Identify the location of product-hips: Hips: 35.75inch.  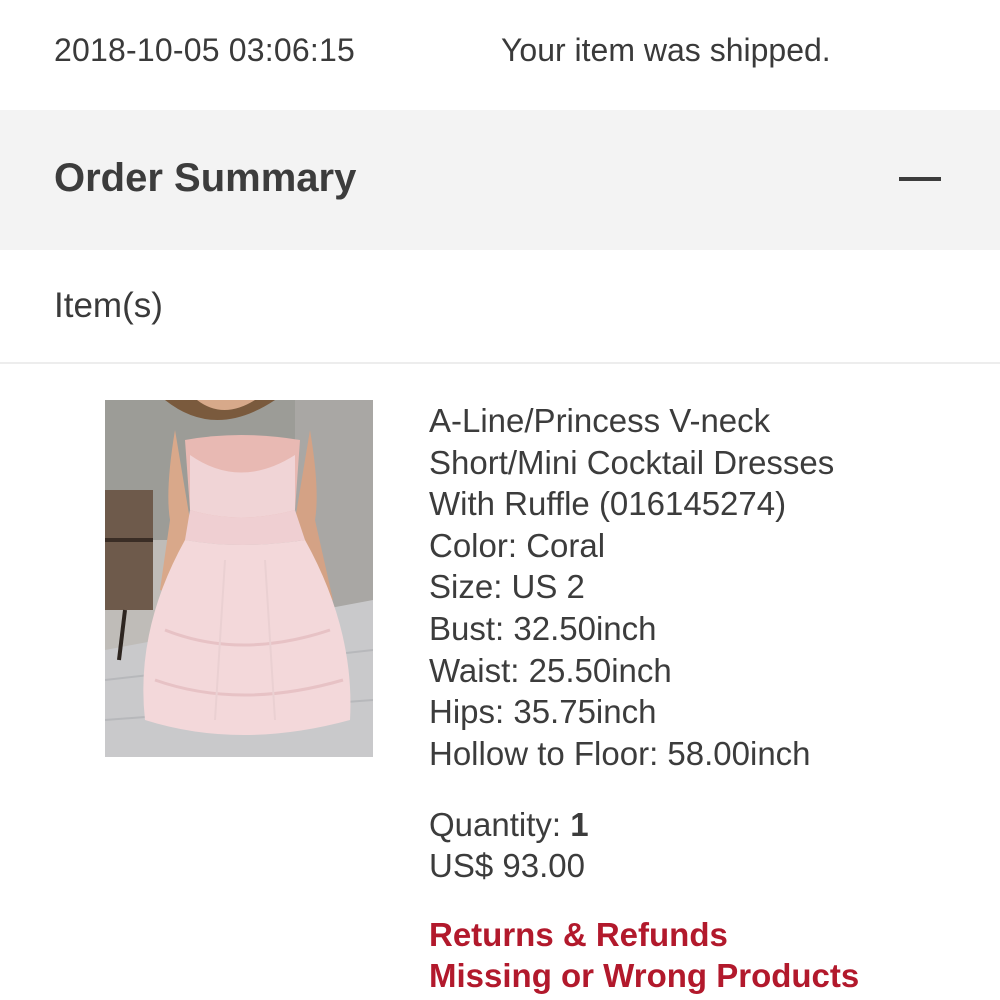
(543, 712).